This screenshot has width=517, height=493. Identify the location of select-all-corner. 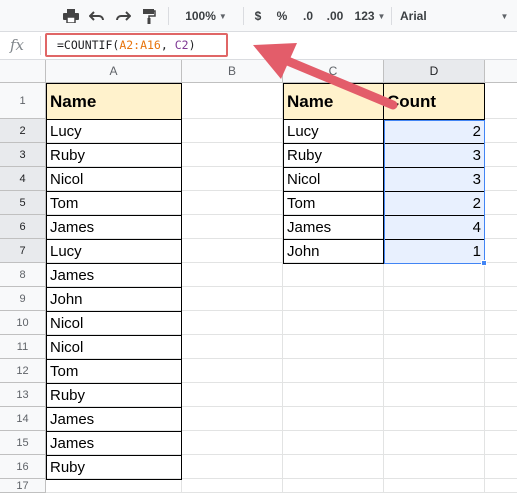
(23, 71).